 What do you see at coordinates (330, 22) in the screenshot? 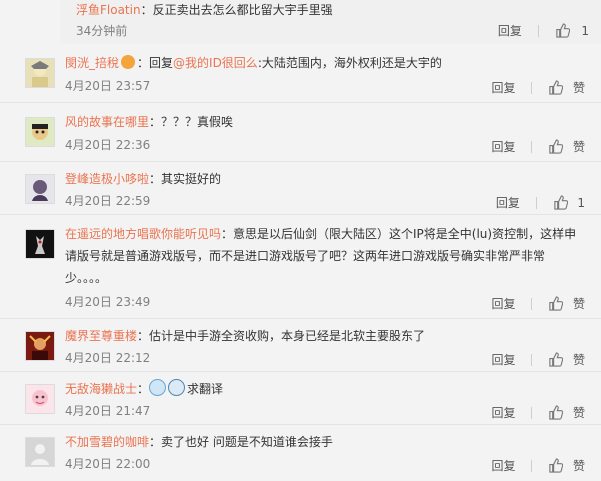
I see `sub-reply: 浮鱼Floatin：反正卖出去怎么都比留大宇手里强 34分钟前 回复 1` at bounding box center [330, 22].